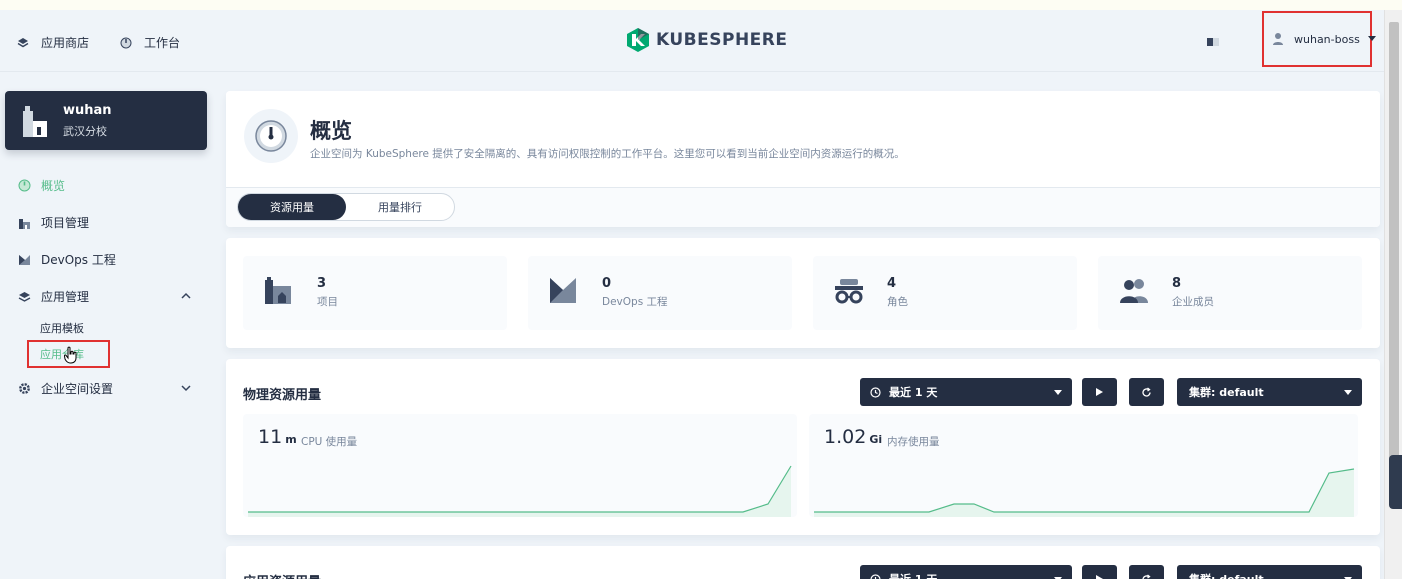 This screenshot has width=1402, height=579. Describe the element at coordinates (1278, 39) in the screenshot. I see `user-icon` at that location.